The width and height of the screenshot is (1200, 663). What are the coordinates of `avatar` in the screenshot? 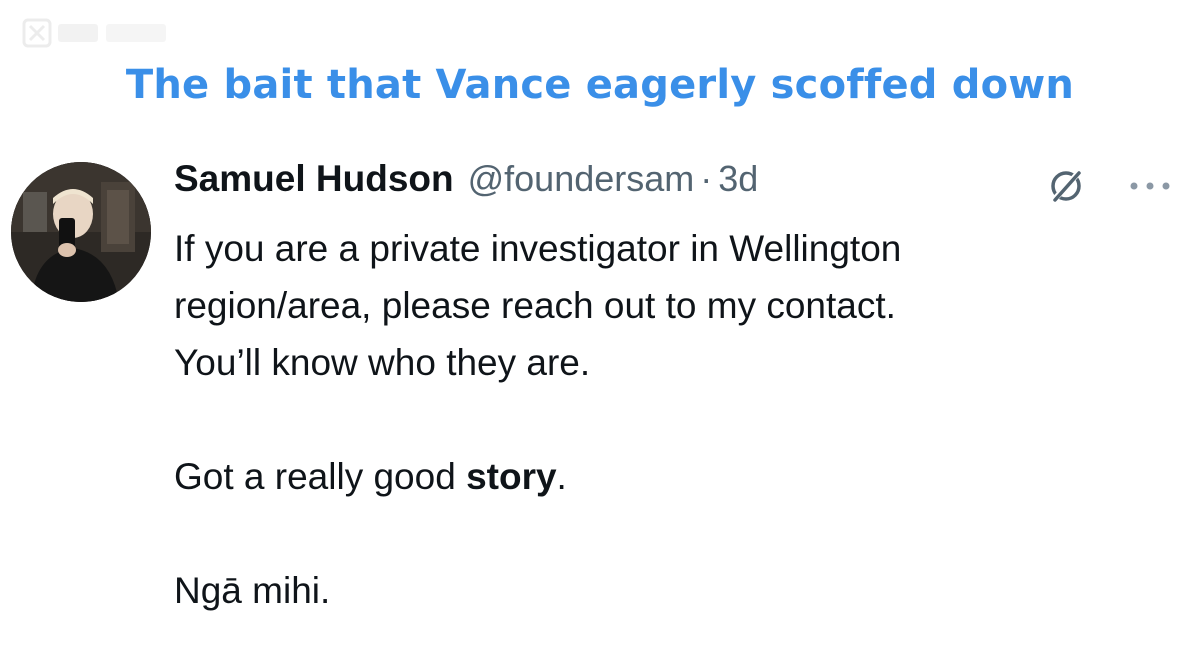 It's located at (81, 232).